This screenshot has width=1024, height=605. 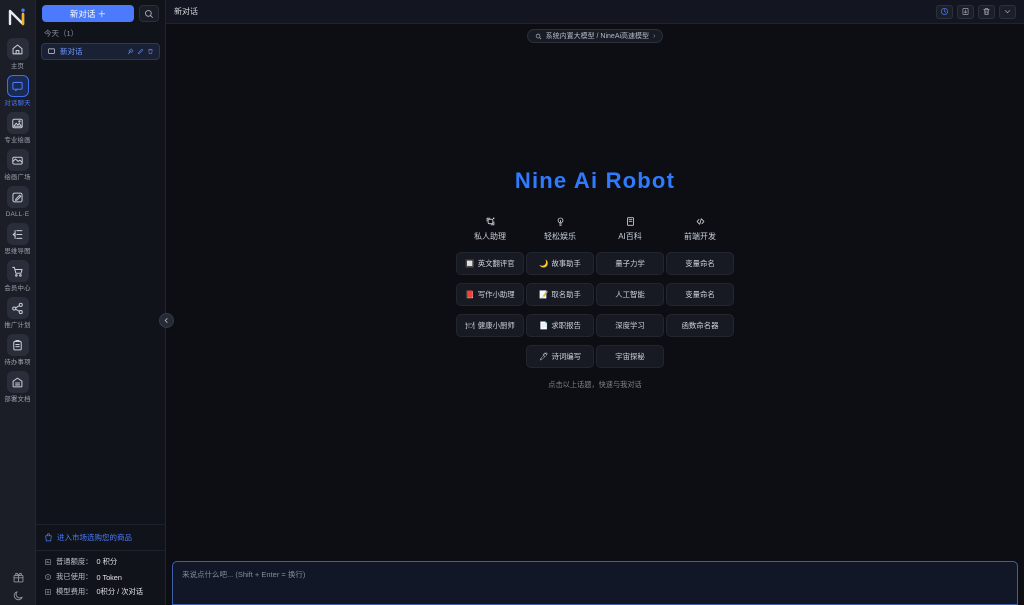 What do you see at coordinates (18, 595) in the screenshot?
I see `moon-icon` at bounding box center [18, 595].